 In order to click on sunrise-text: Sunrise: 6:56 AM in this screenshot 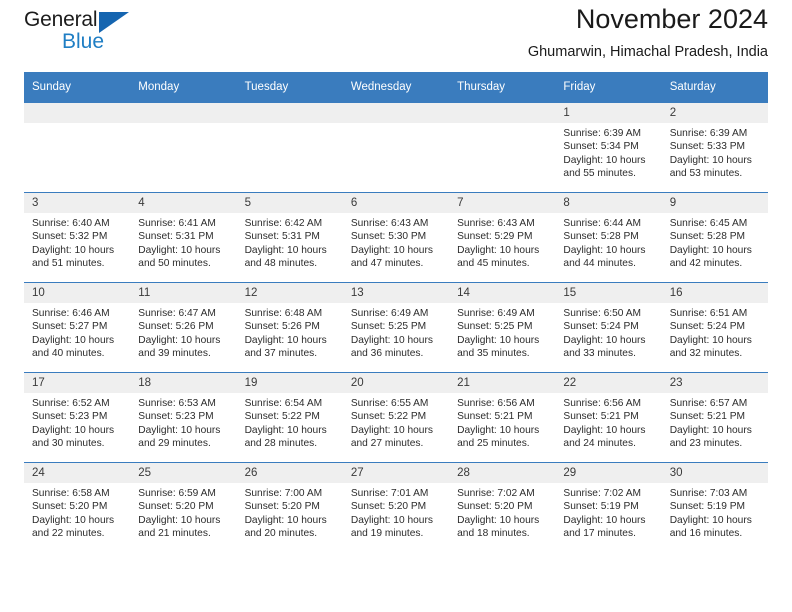, I will do `click(602, 403)`.